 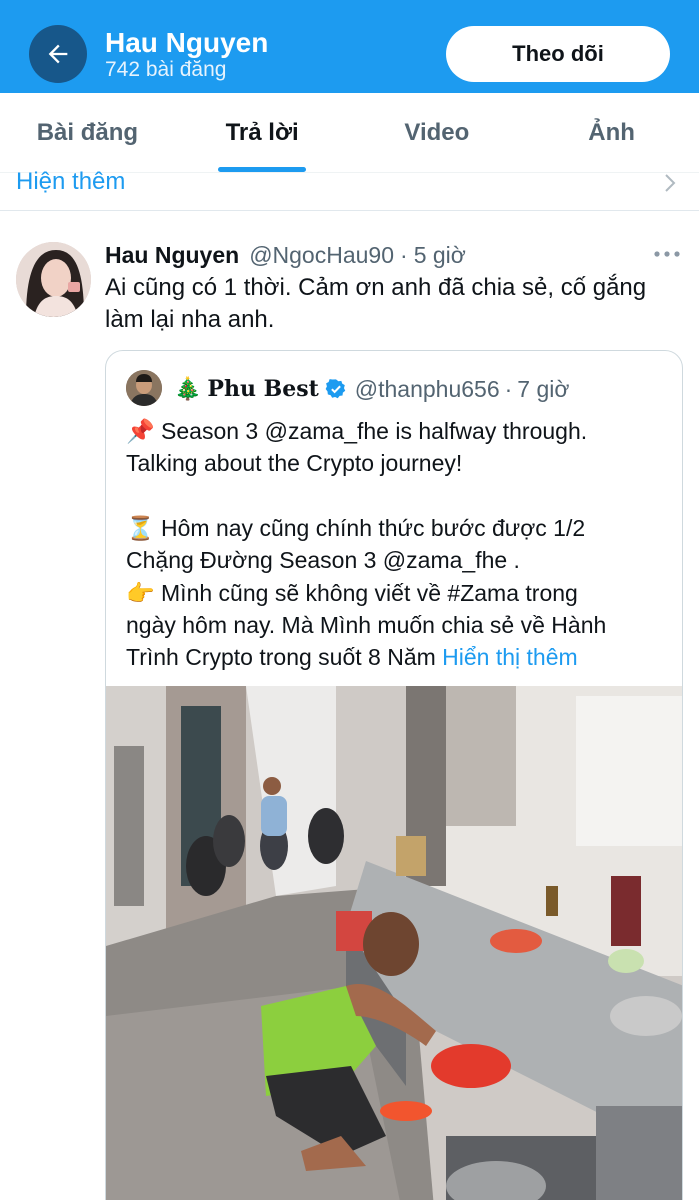 I want to click on tab-label: Trả lời, so click(x=262, y=132).